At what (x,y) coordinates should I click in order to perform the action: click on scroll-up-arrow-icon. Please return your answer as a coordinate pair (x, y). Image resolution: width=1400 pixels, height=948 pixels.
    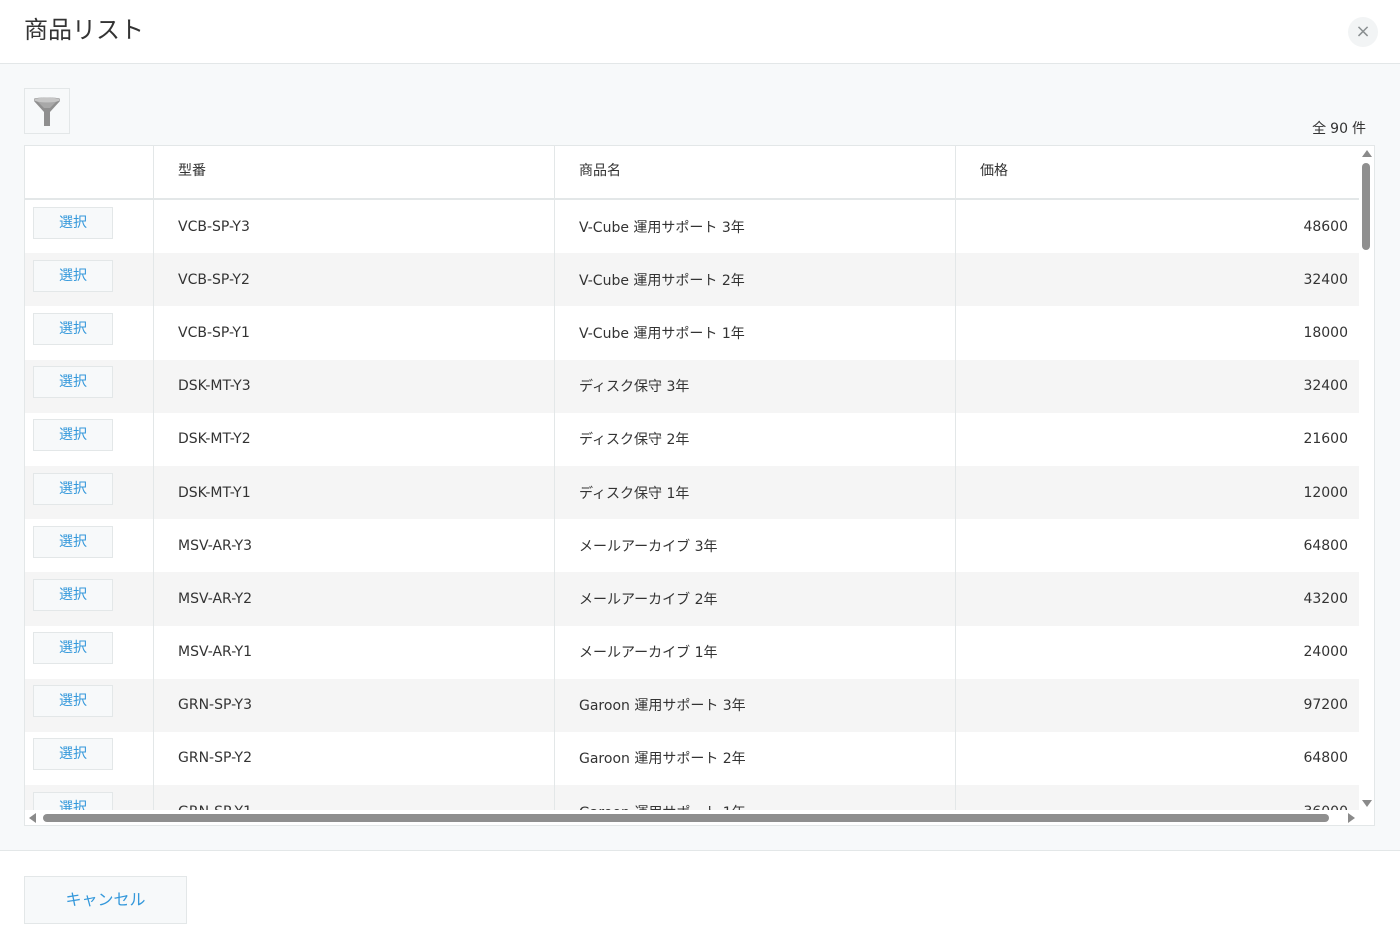
    Looking at the image, I should click on (1367, 153).